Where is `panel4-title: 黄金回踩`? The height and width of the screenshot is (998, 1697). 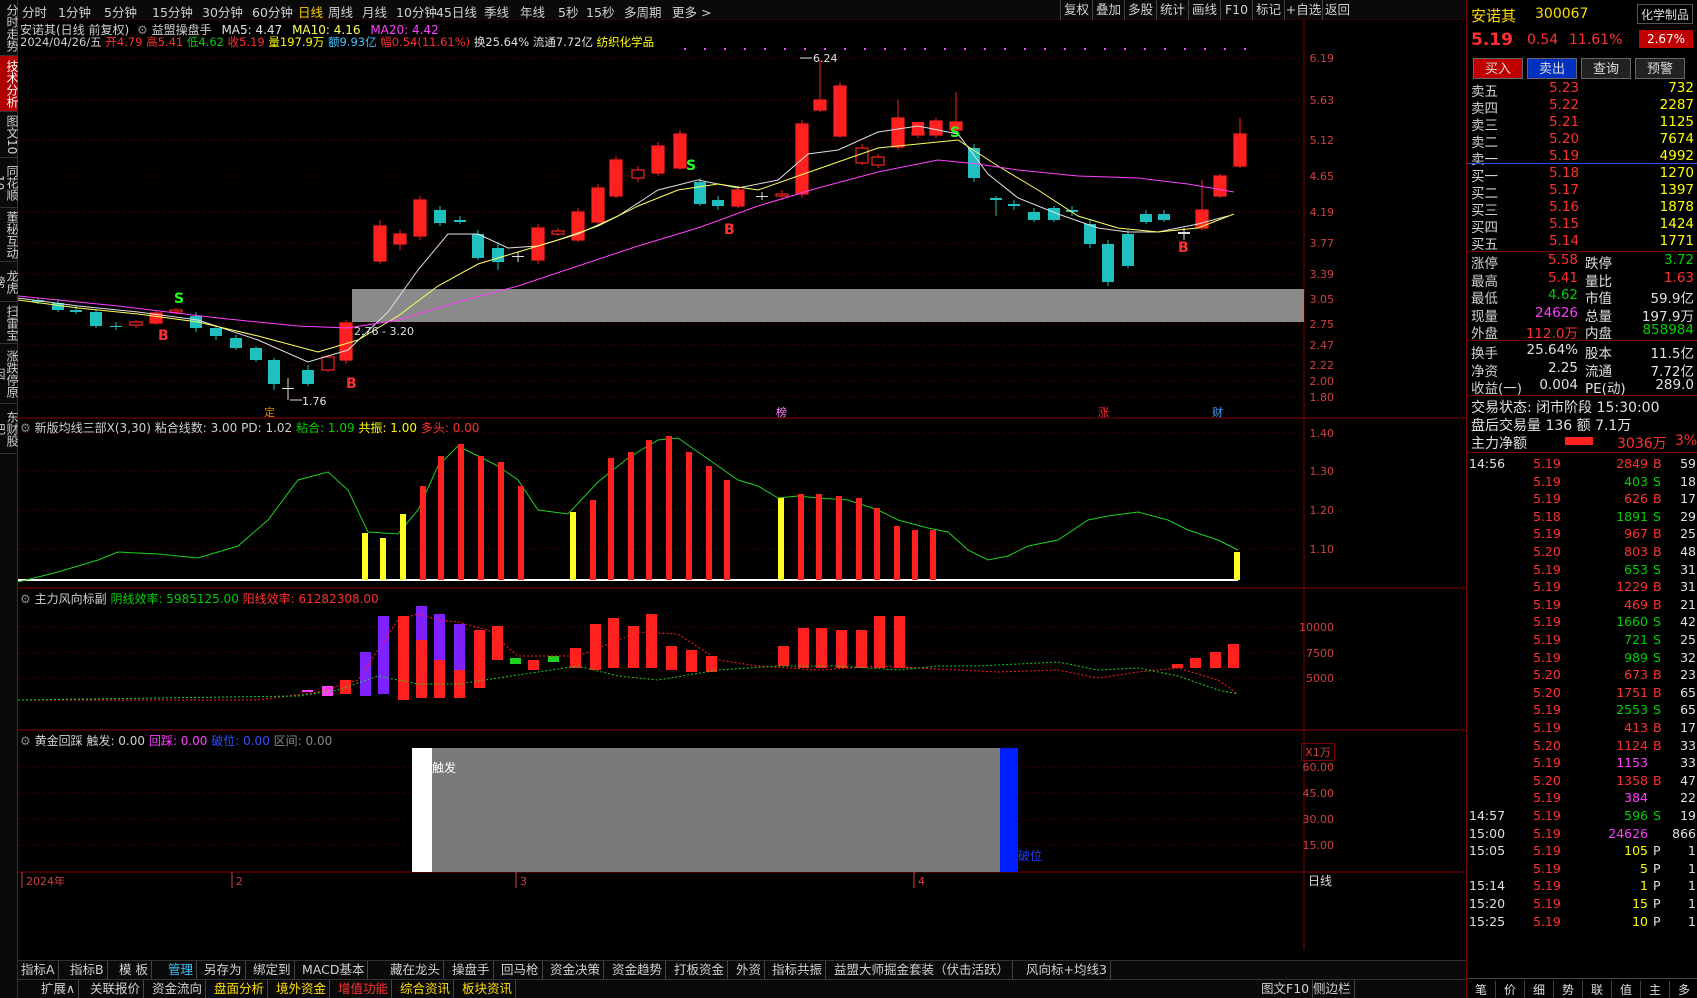
panel4-title: 黄金回踩 is located at coordinates (59, 741).